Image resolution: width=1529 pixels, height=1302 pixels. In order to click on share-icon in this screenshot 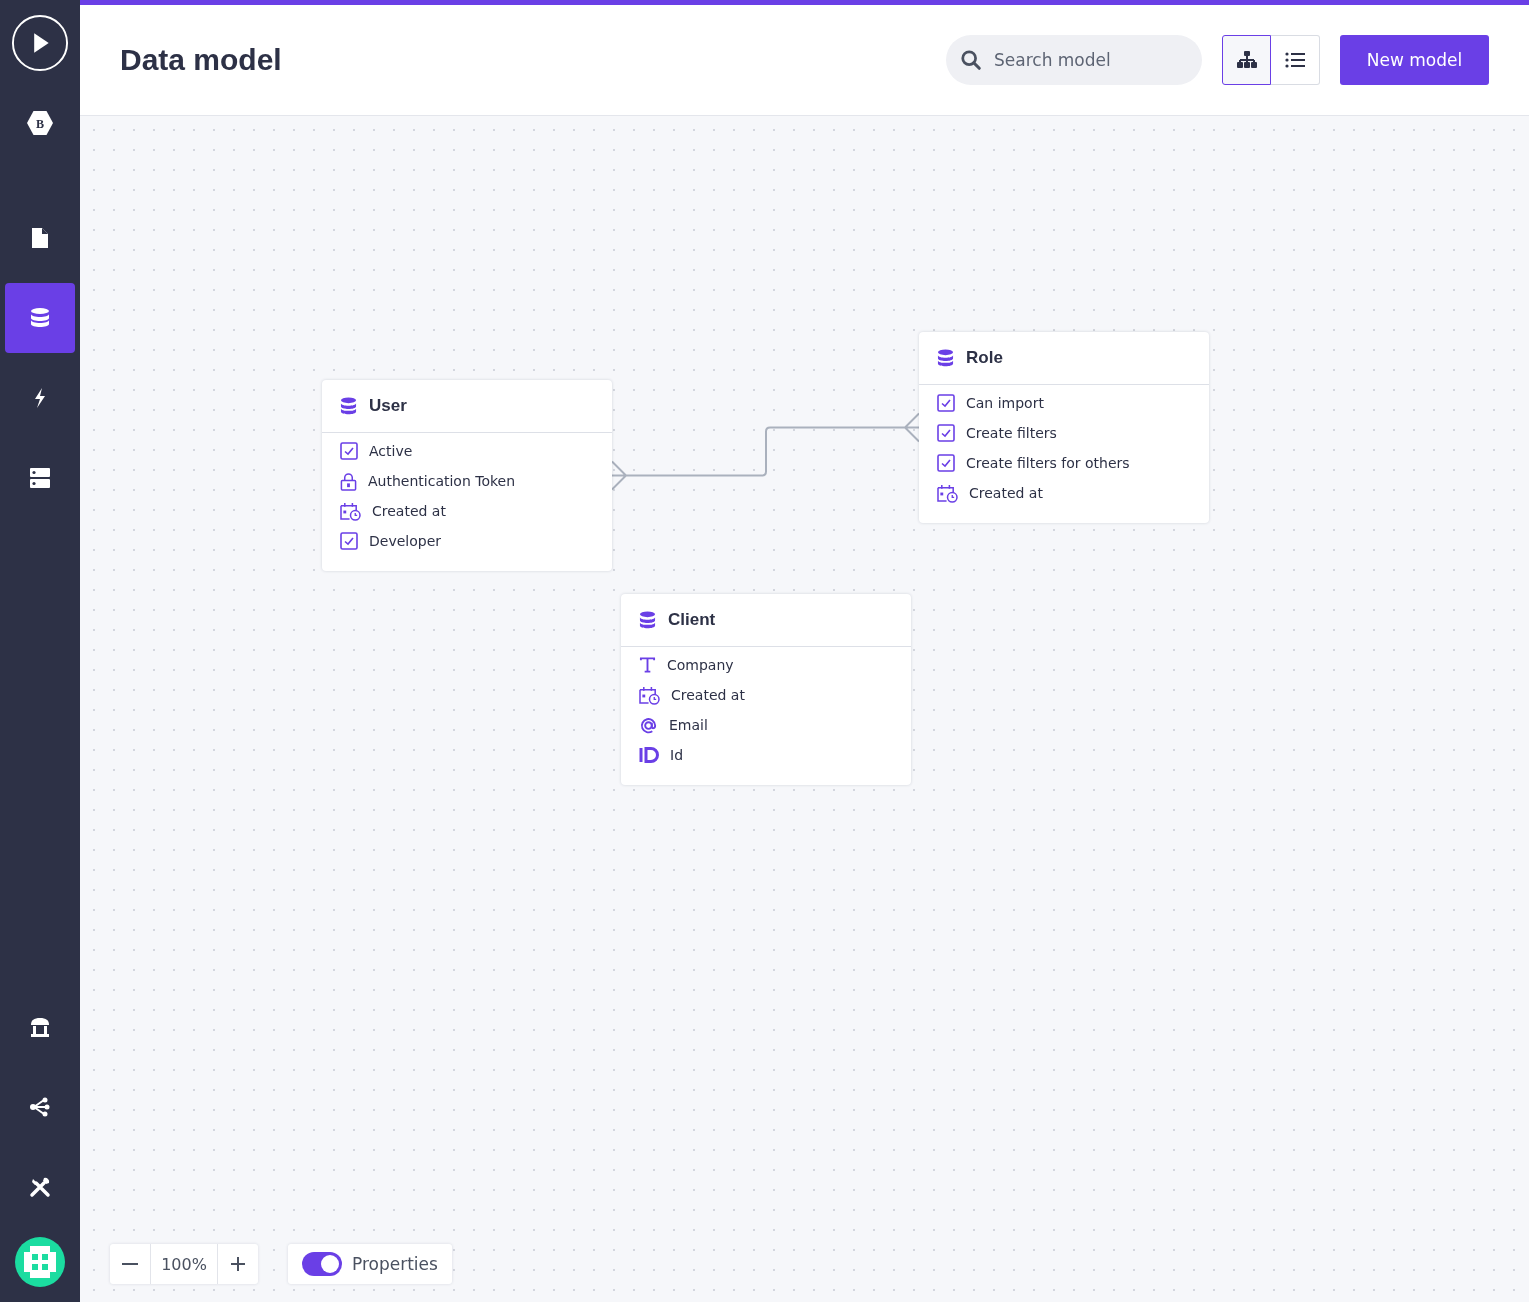, I will do `click(40, 1107)`.